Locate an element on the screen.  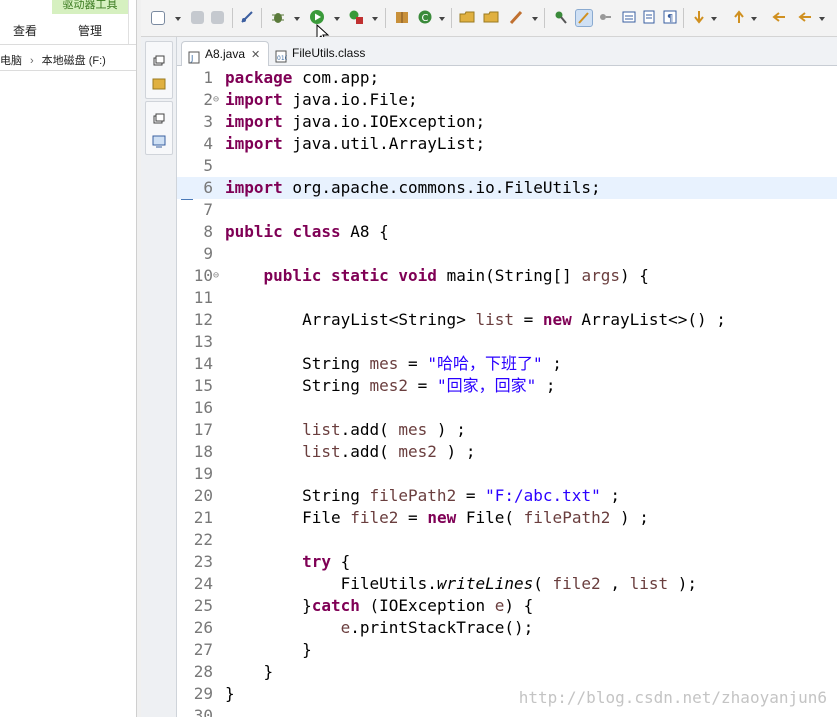
code-line: 7 is located at coordinates (507, 210).